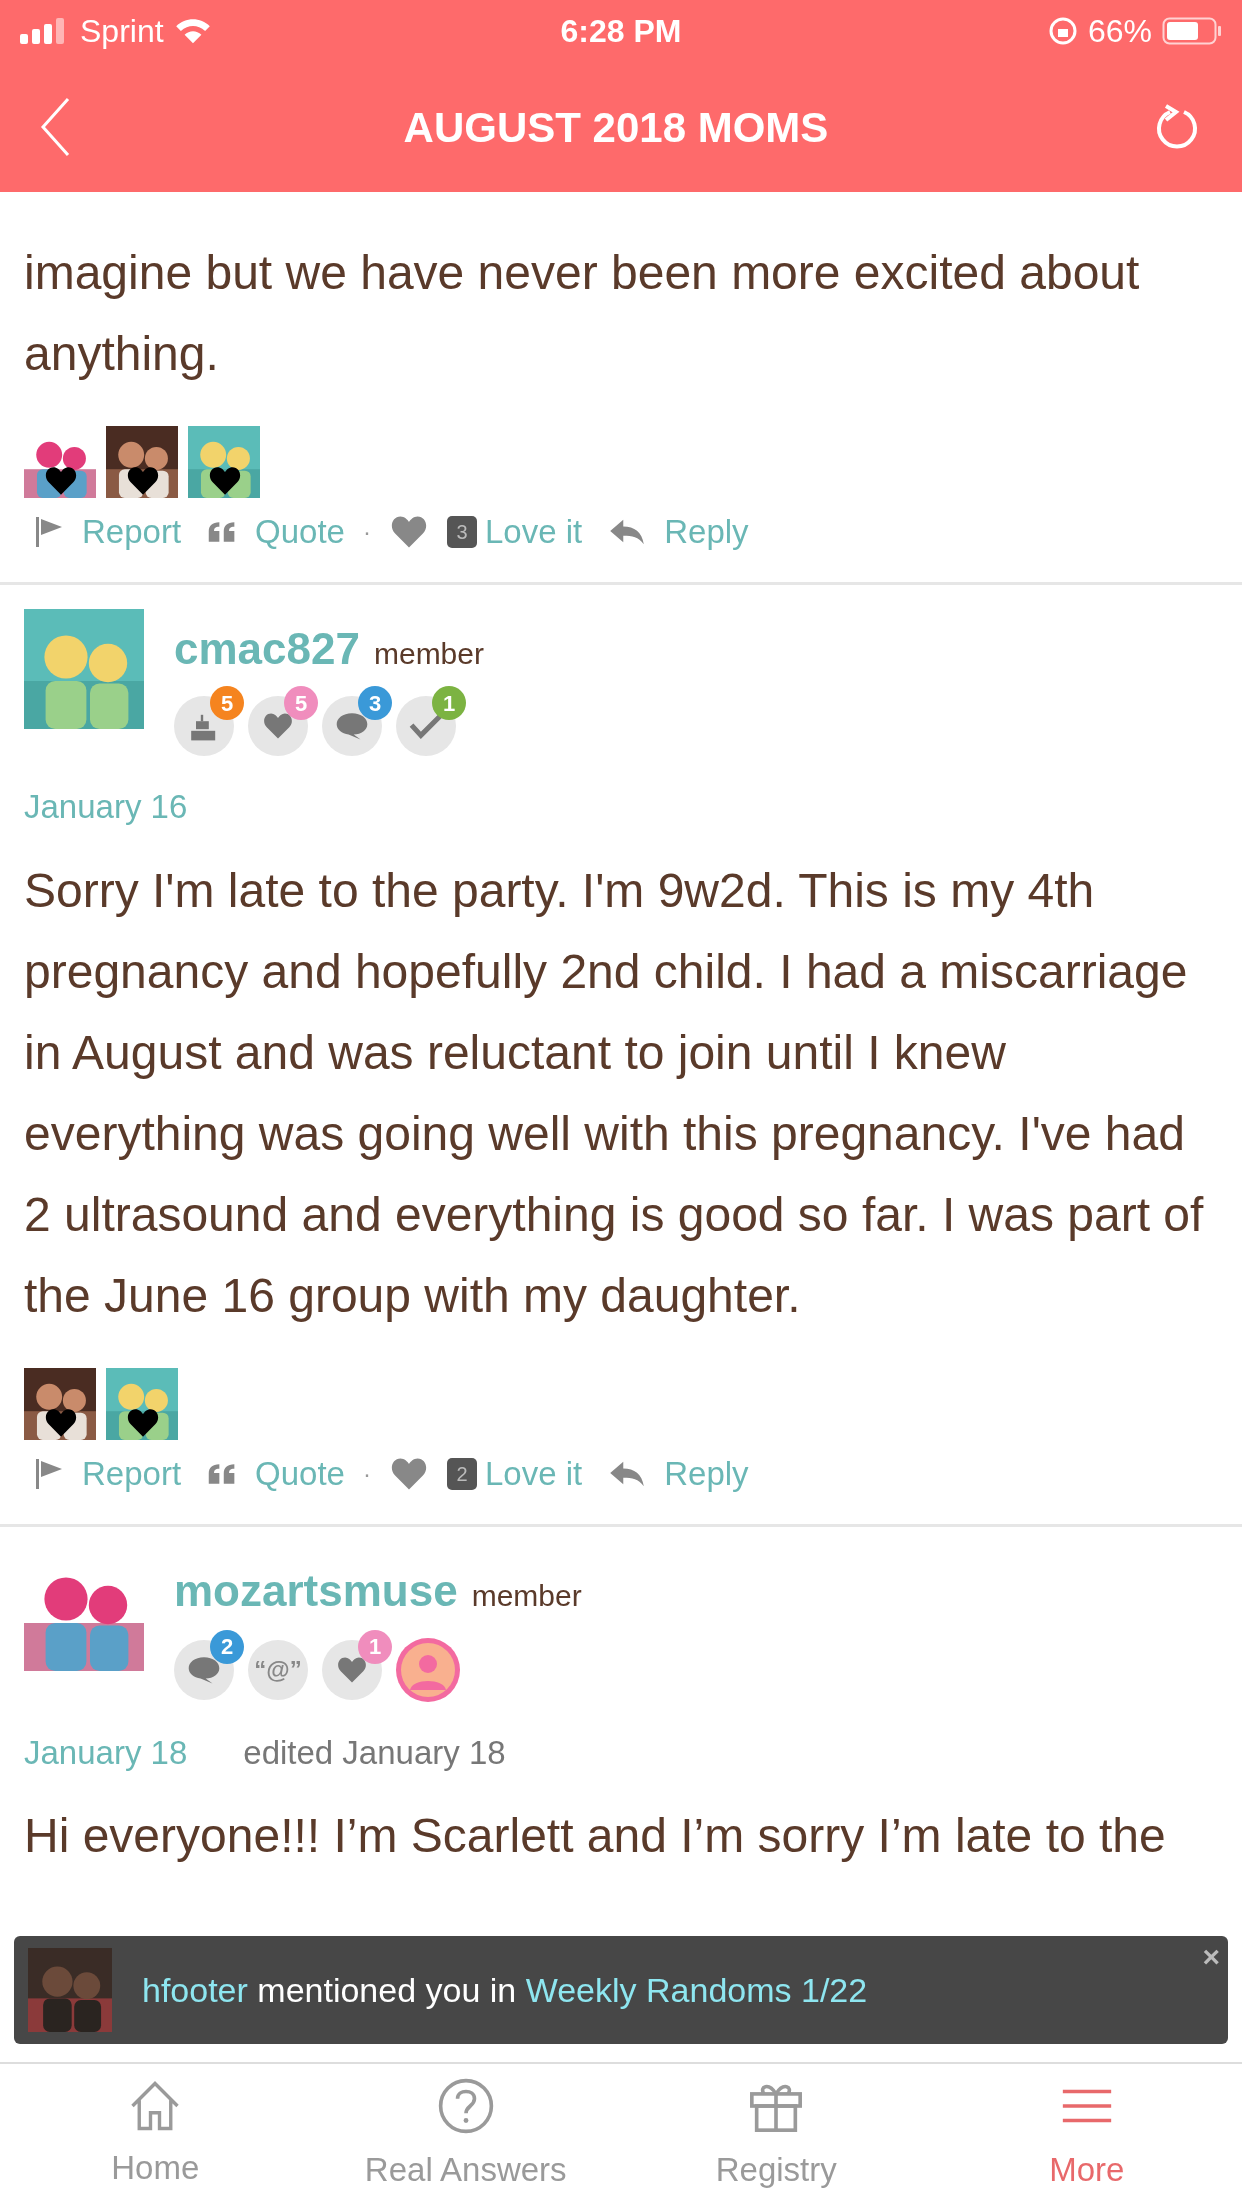 The height and width of the screenshot is (2208, 1242). I want to click on love-count: 2, so click(461, 1473).